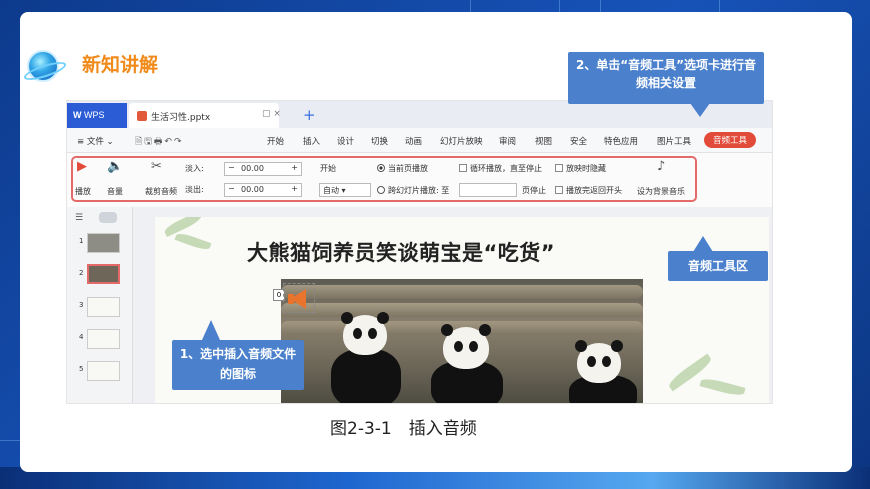 Image resolution: width=870 pixels, height=489 pixels. What do you see at coordinates (271, 114) in the screenshot?
I see `tab-close-icon: ▢ ×` at bounding box center [271, 114].